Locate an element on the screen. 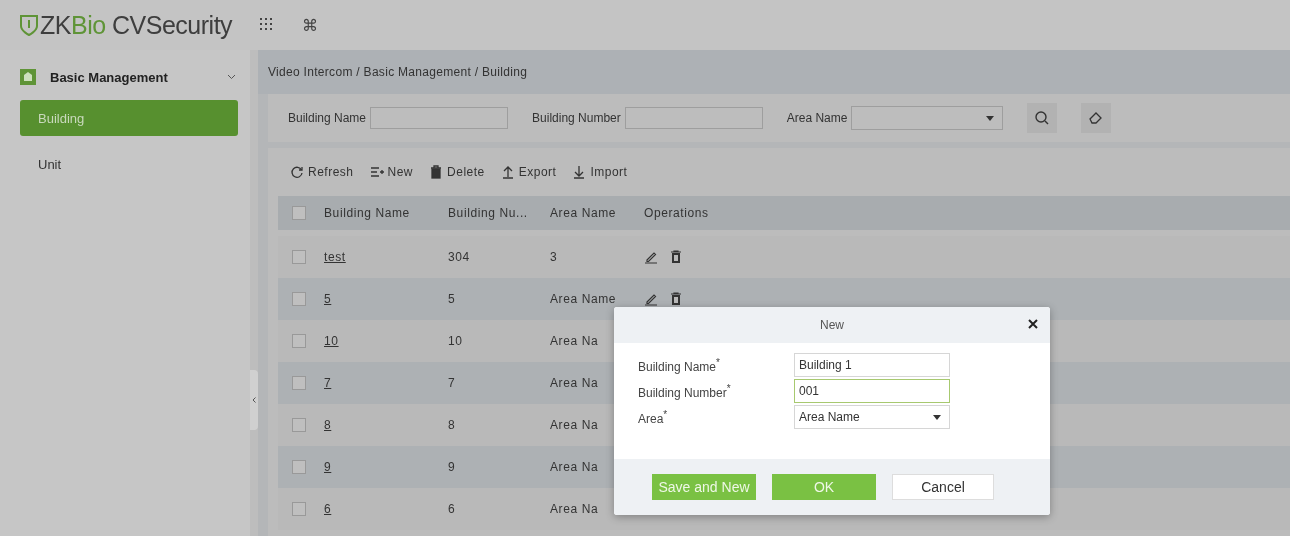 The image size is (1290, 536). clear-button is located at coordinates (1096, 118).